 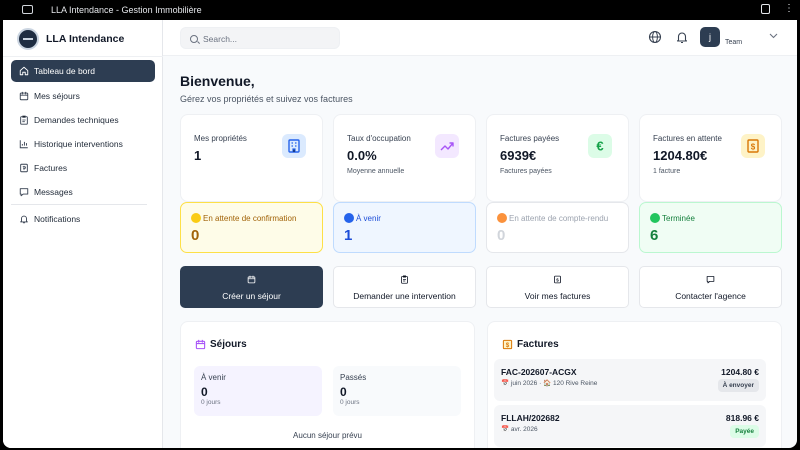 What do you see at coordinates (24, 71) in the screenshot?
I see `home-icon` at bounding box center [24, 71].